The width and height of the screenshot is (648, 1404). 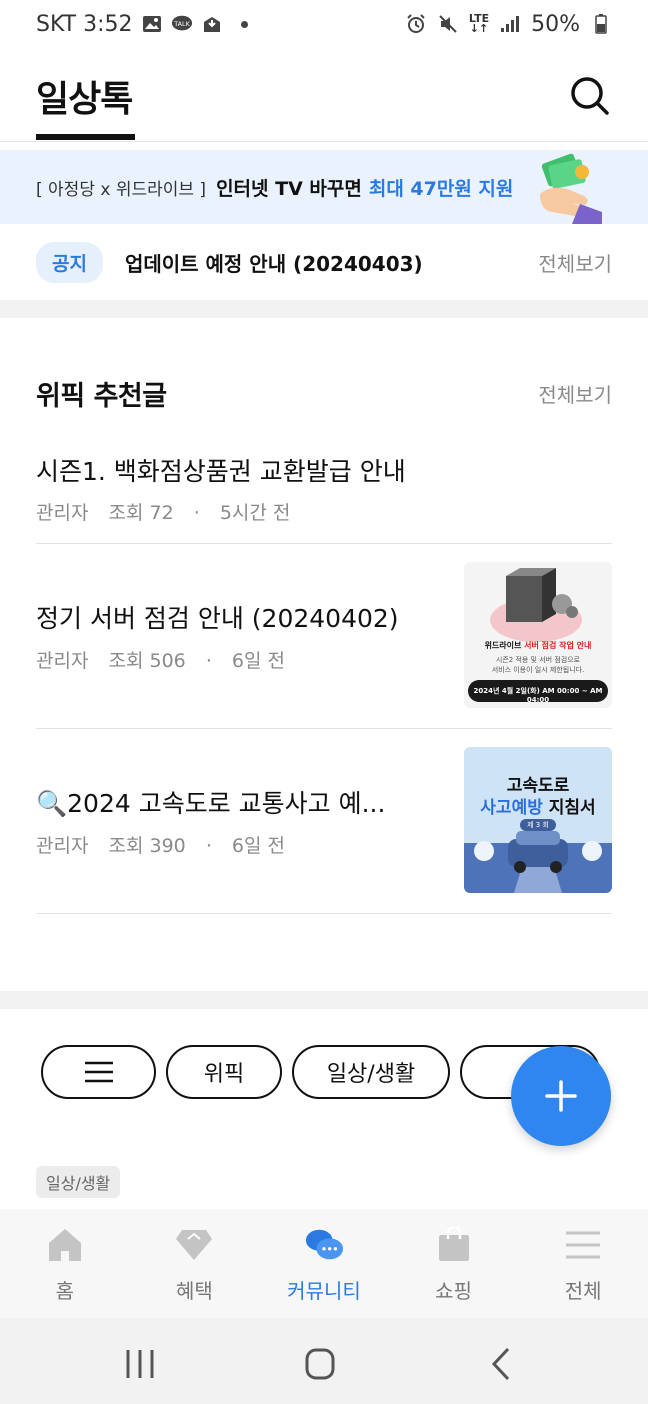 I want to click on nav-benefits: 혜택, so click(x=195, y=1263).